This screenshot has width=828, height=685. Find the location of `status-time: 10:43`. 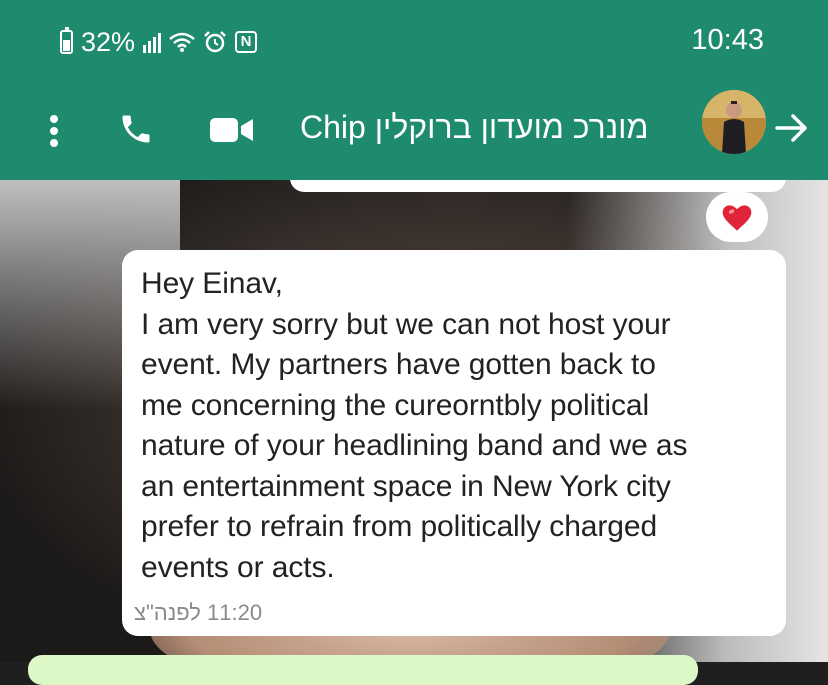

status-time: 10:43 is located at coordinates (727, 40).